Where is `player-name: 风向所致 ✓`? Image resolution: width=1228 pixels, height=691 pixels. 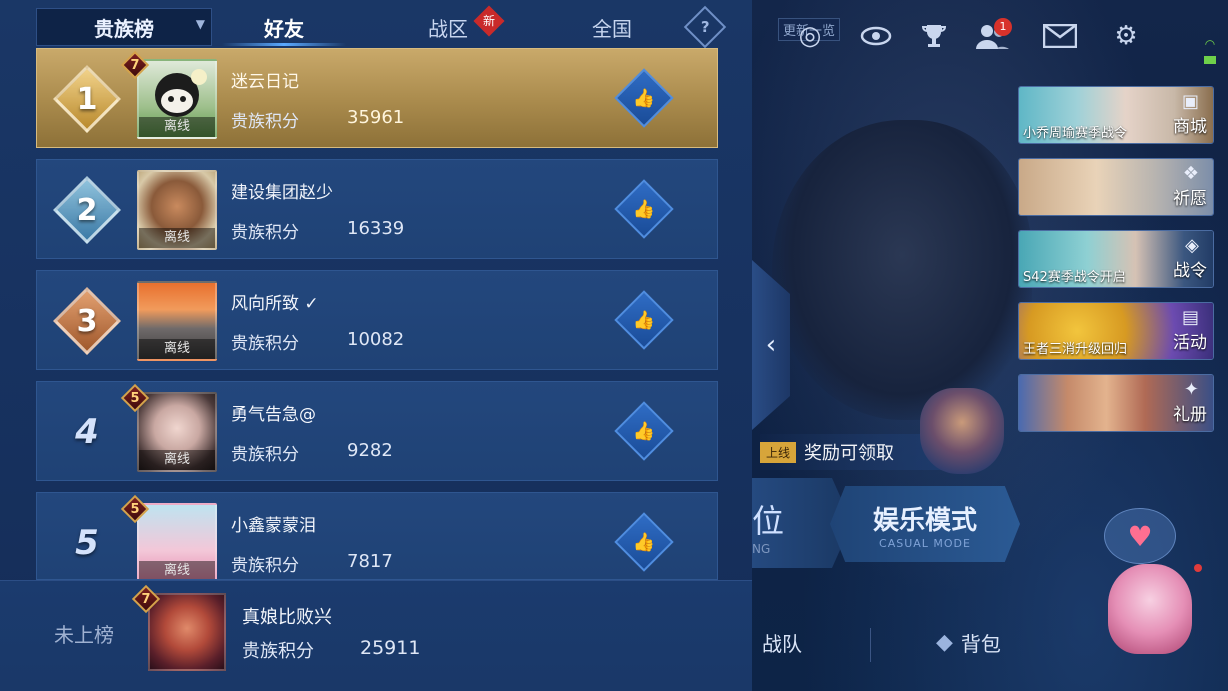 player-name: 风向所致 ✓ is located at coordinates (275, 304).